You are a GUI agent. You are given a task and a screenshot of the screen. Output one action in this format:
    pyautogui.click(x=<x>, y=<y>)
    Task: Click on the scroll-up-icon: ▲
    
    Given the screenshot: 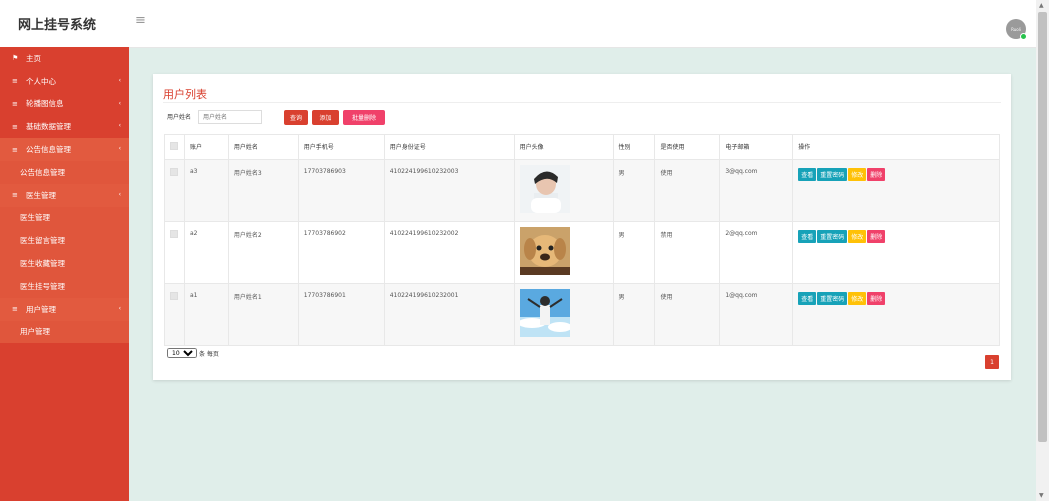 What is the action you would take?
    pyautogui.click(x=1041, y=5)
    